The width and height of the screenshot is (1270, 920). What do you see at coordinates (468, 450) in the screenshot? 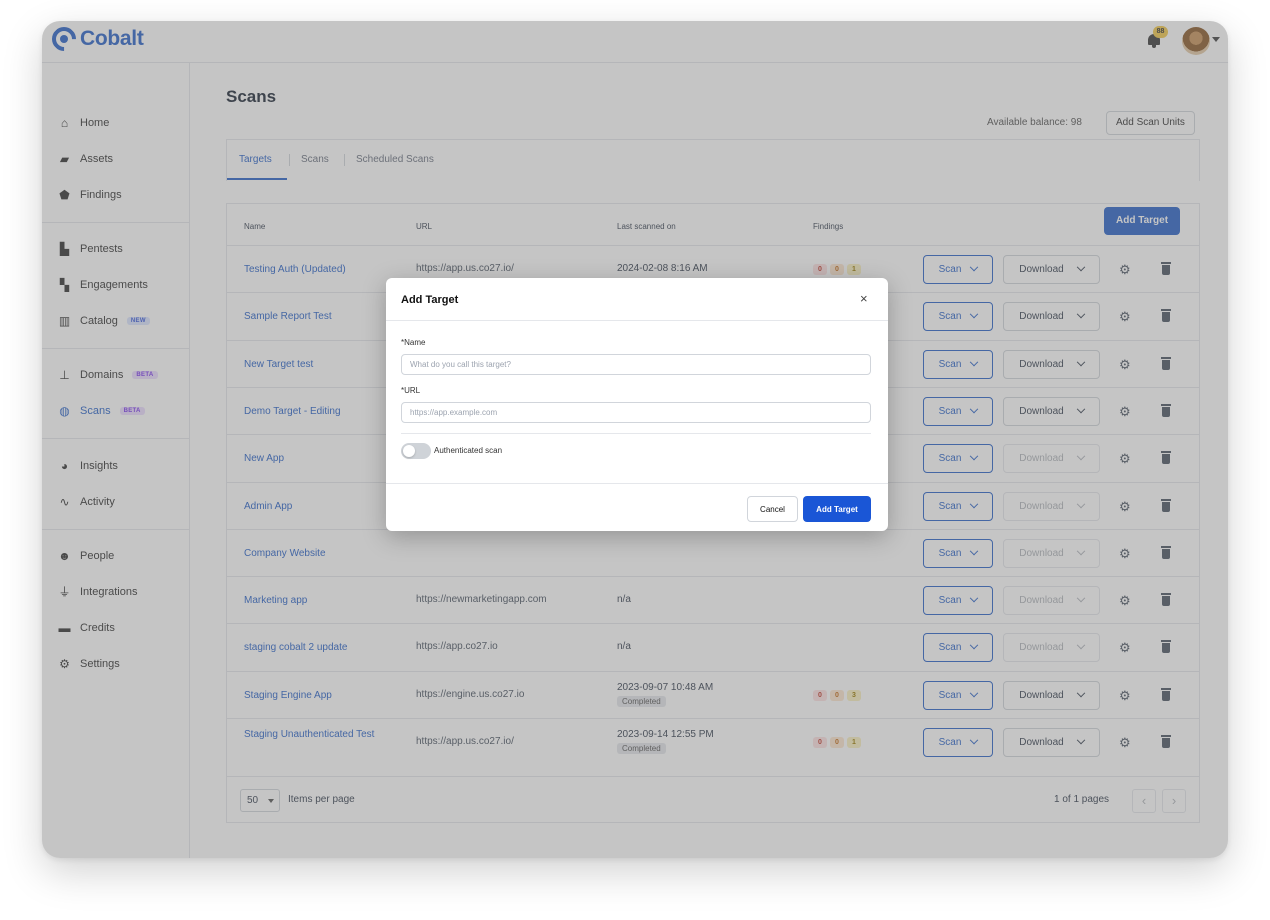
I see `authenticated-scan-label: Authenticated scan` at bounding box center [468, 450].